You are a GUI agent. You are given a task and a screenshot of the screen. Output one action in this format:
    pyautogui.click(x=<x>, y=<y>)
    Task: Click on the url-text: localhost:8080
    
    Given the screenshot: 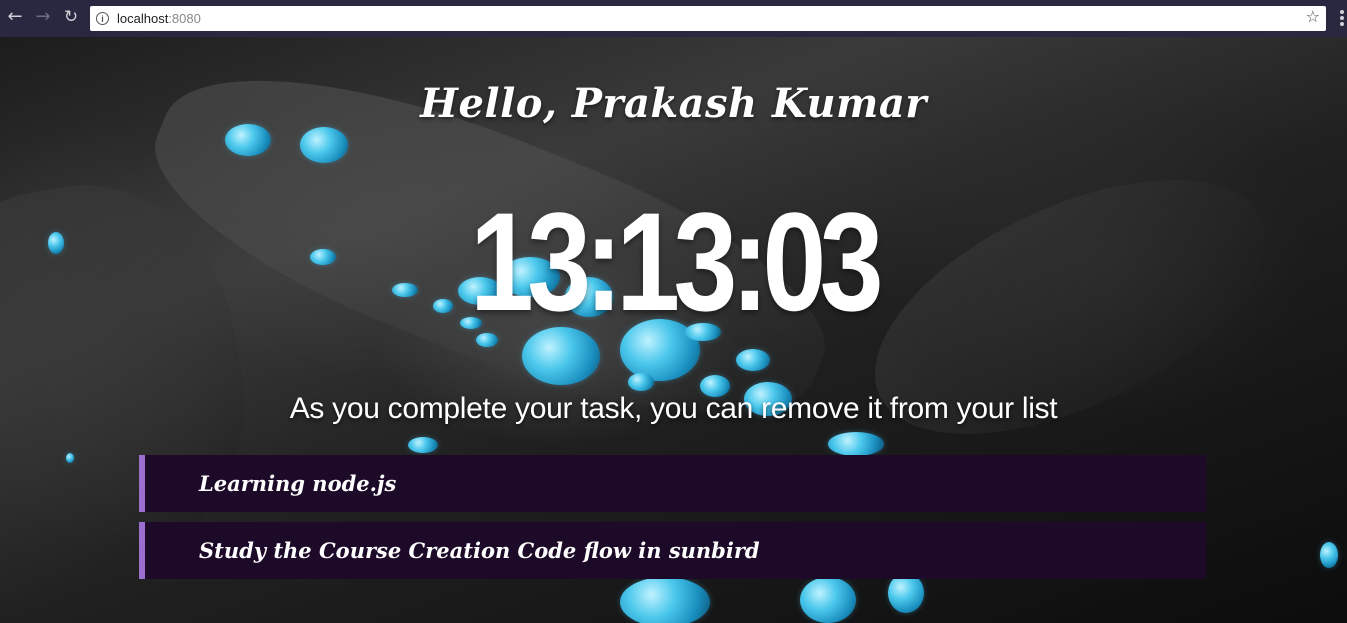 What is the action you would take?
    pyautogui.click(x=159, y=18)
    